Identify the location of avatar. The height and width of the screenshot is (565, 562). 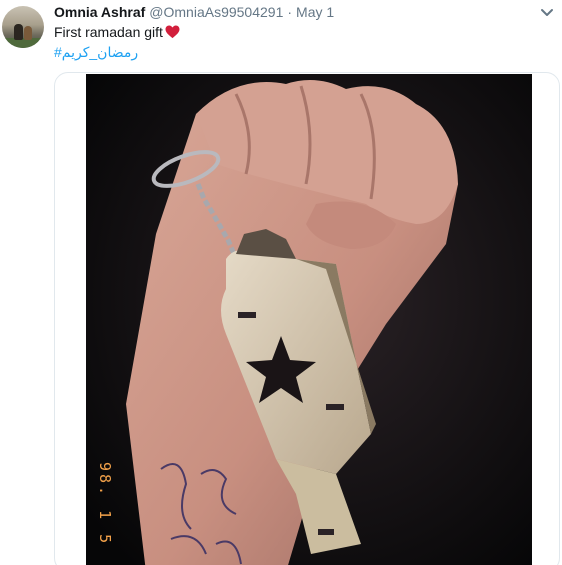
(23, 27).